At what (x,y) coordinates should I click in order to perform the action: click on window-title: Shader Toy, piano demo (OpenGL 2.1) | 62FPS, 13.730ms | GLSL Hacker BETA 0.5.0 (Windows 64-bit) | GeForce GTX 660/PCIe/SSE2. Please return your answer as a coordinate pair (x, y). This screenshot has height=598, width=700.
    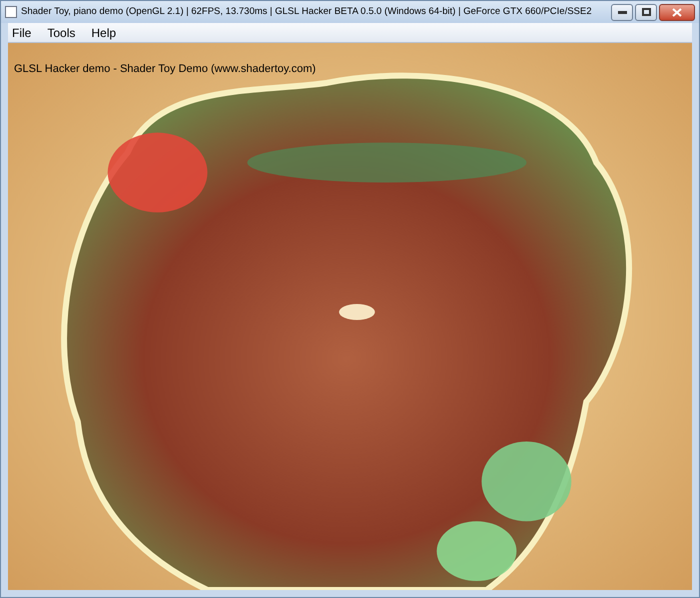
    Looking at the image, I should click on (307, 12).